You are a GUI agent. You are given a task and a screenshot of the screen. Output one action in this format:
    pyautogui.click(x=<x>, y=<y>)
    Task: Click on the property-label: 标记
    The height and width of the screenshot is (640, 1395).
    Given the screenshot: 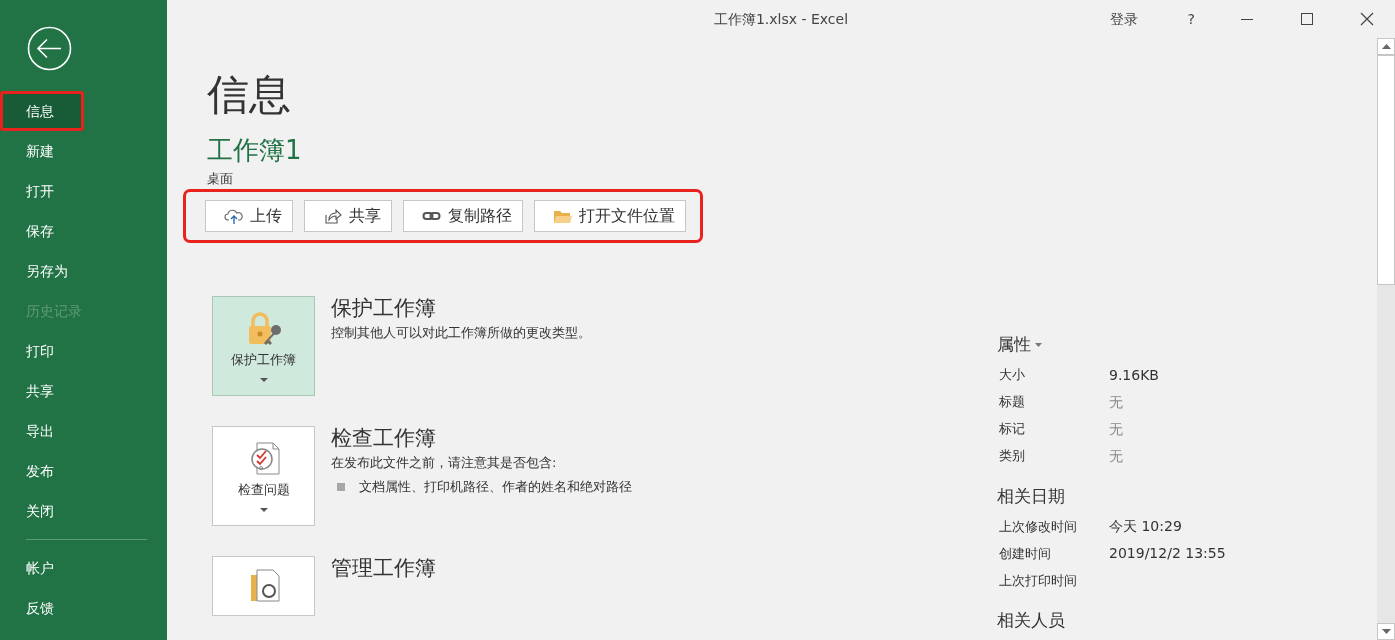 What is the action you would take?
    pyautogui.click(x=1012, y=429)
    